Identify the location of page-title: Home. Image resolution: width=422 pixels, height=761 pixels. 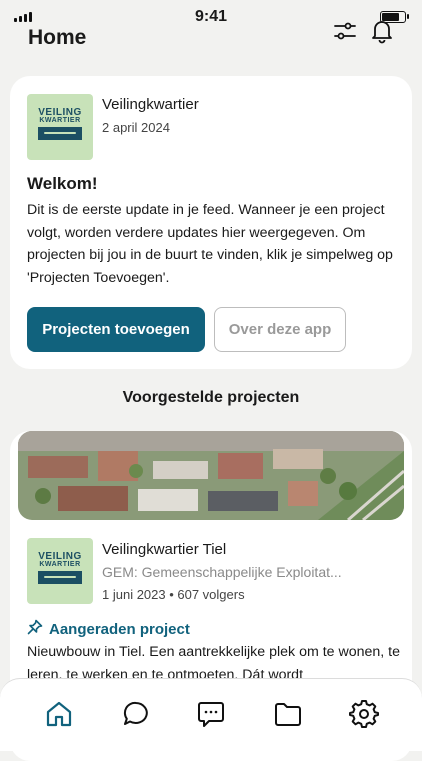
(57, 37).